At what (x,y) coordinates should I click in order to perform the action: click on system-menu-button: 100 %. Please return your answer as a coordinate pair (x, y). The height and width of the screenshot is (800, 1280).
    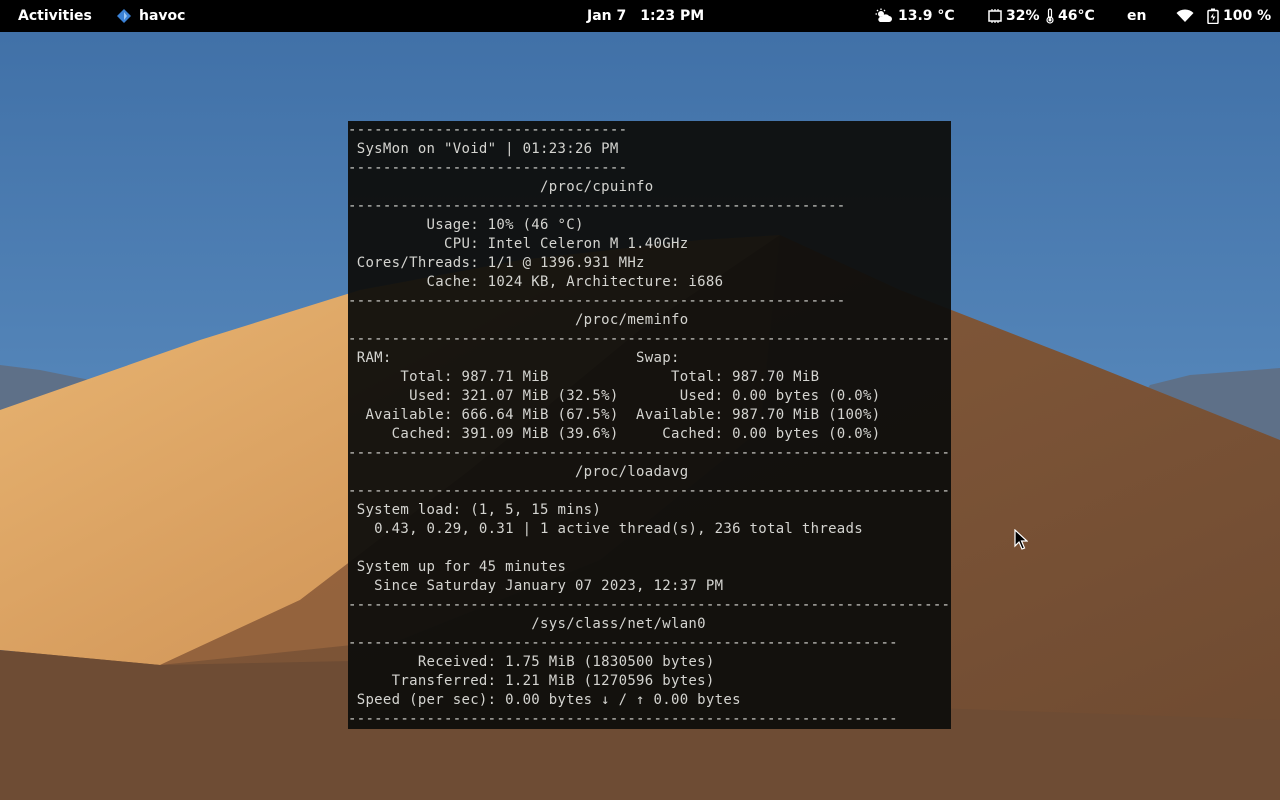
    Looking at the image, I should click on (1223, 16).